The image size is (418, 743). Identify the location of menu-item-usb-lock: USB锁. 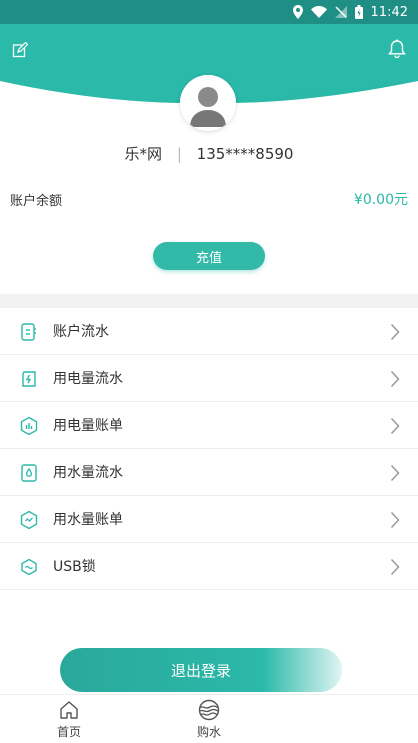
(209, 566).